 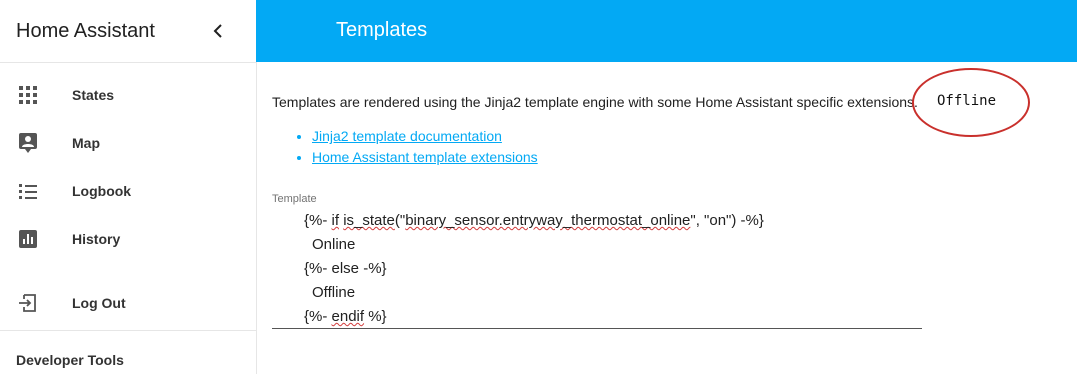 What do you see at coordinates (128, 330) in the screenshot?
I see `sidebar-divider` at bounding box center [128, 330].